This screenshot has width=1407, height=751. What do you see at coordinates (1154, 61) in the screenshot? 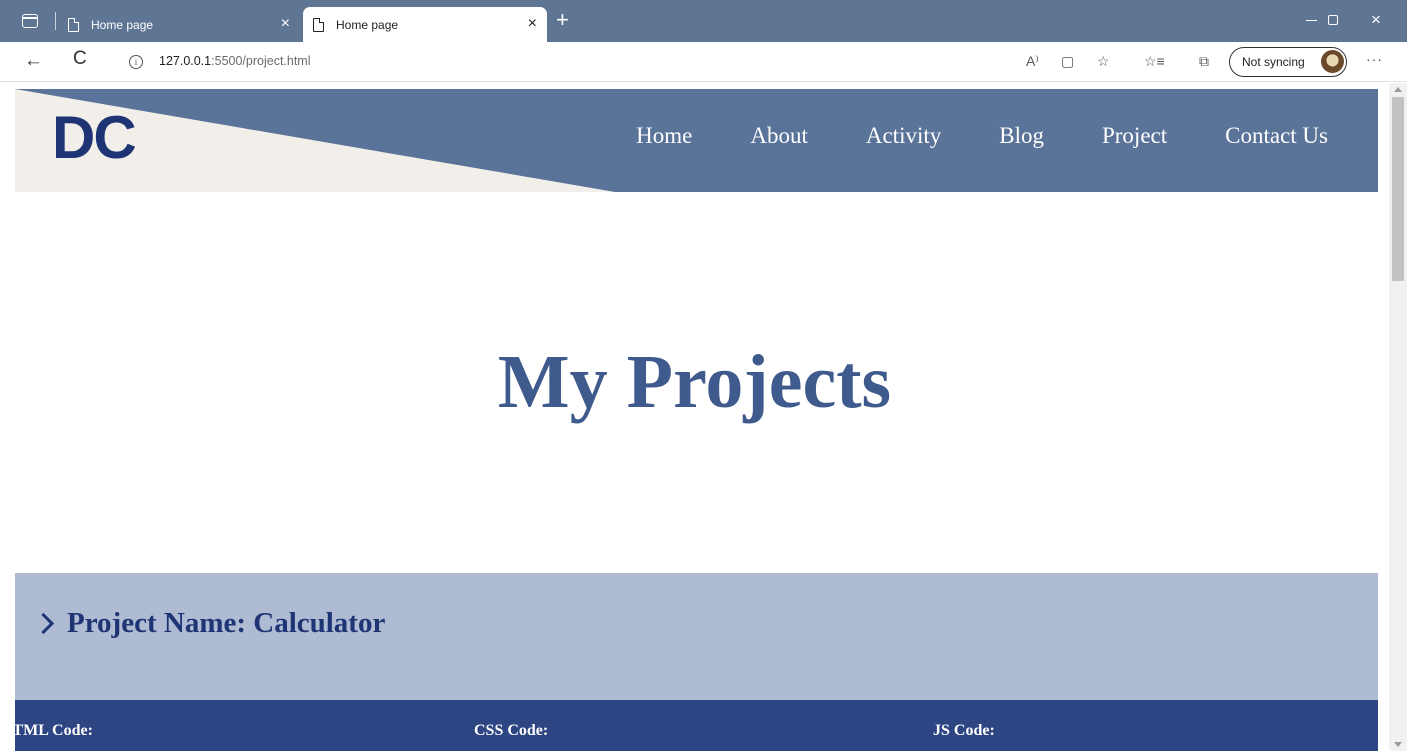
I see `favorites-icon: ☆≡` at bounding box center [1154, 61].